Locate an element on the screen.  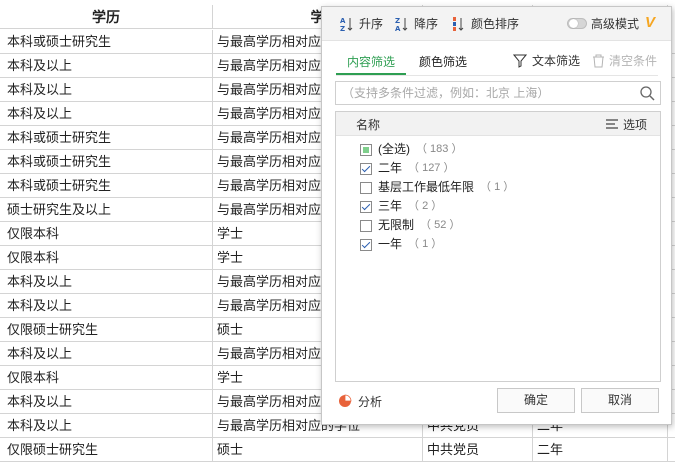
pie-chart-icon is located at coordinates (345, 400).